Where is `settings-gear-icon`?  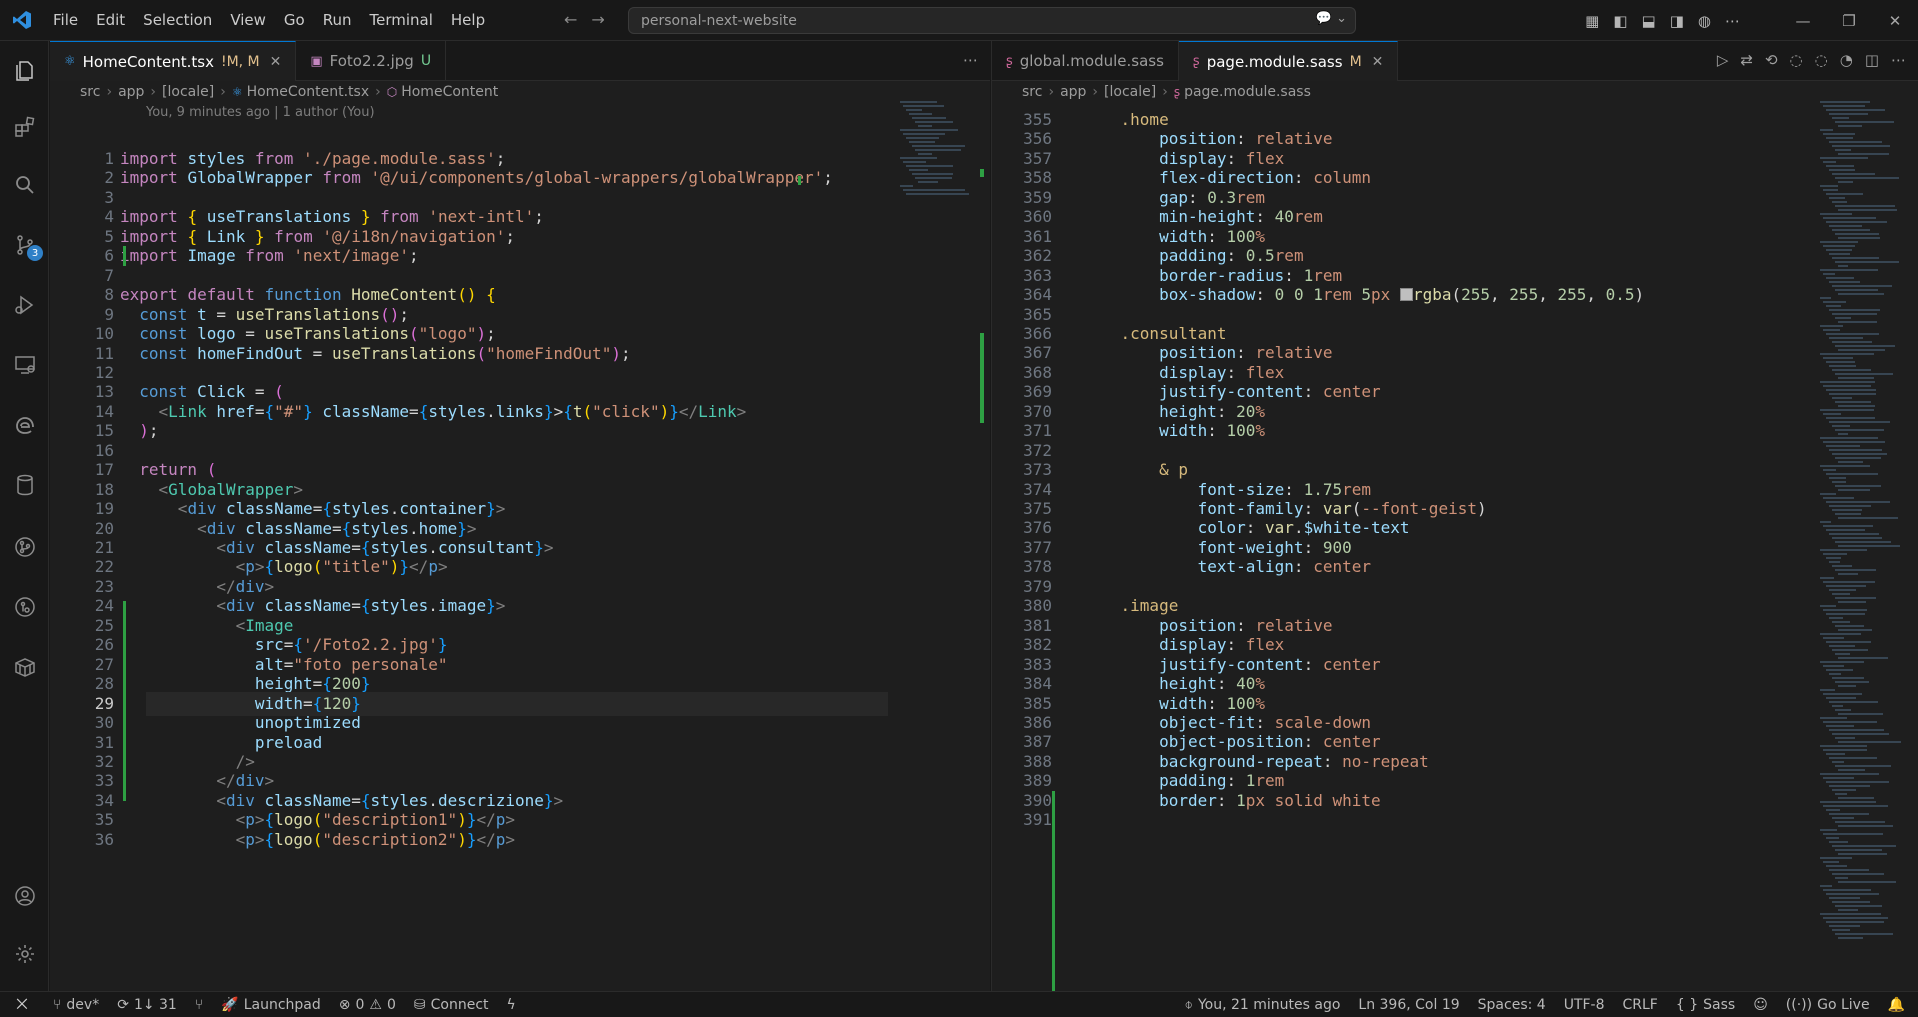
settings-gear-icon is located at coordinates (25, 954).